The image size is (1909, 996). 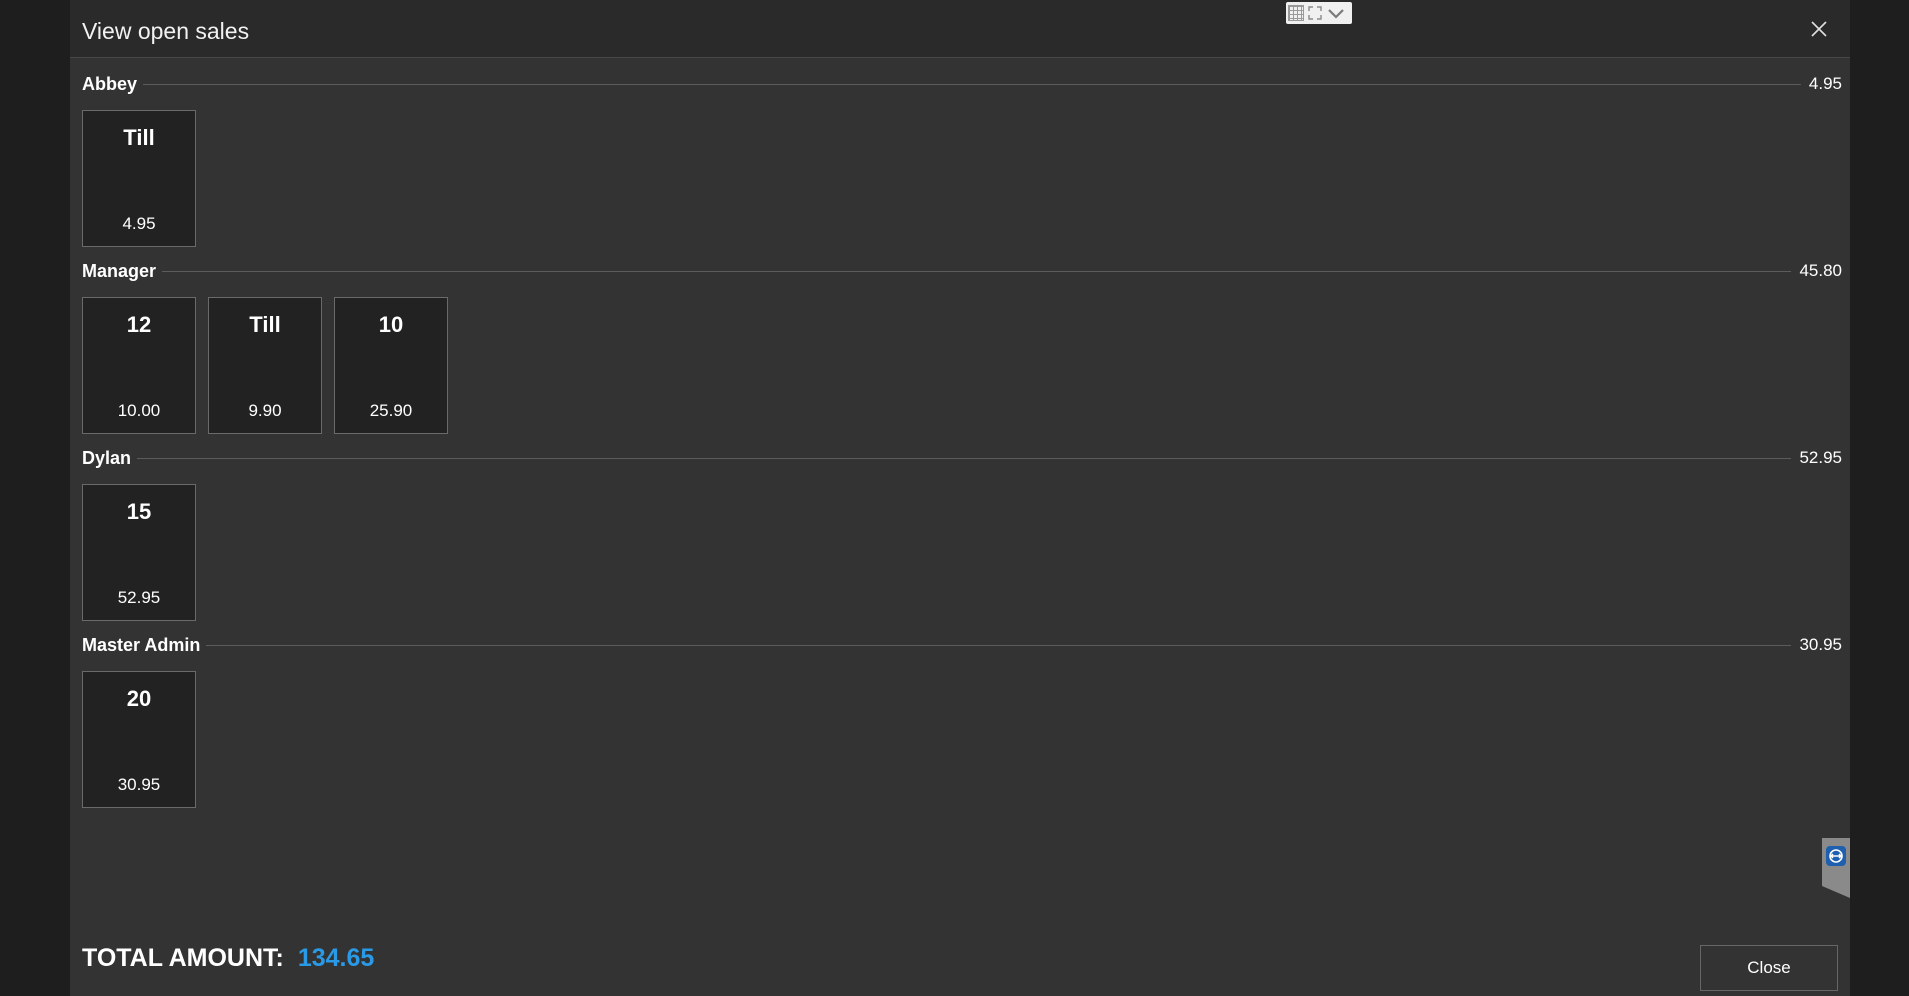 What do you see at coordinates (139, 552) in the screenshot?
I see `sale-tile: 15 52.95` at bounding box center [139, 552].